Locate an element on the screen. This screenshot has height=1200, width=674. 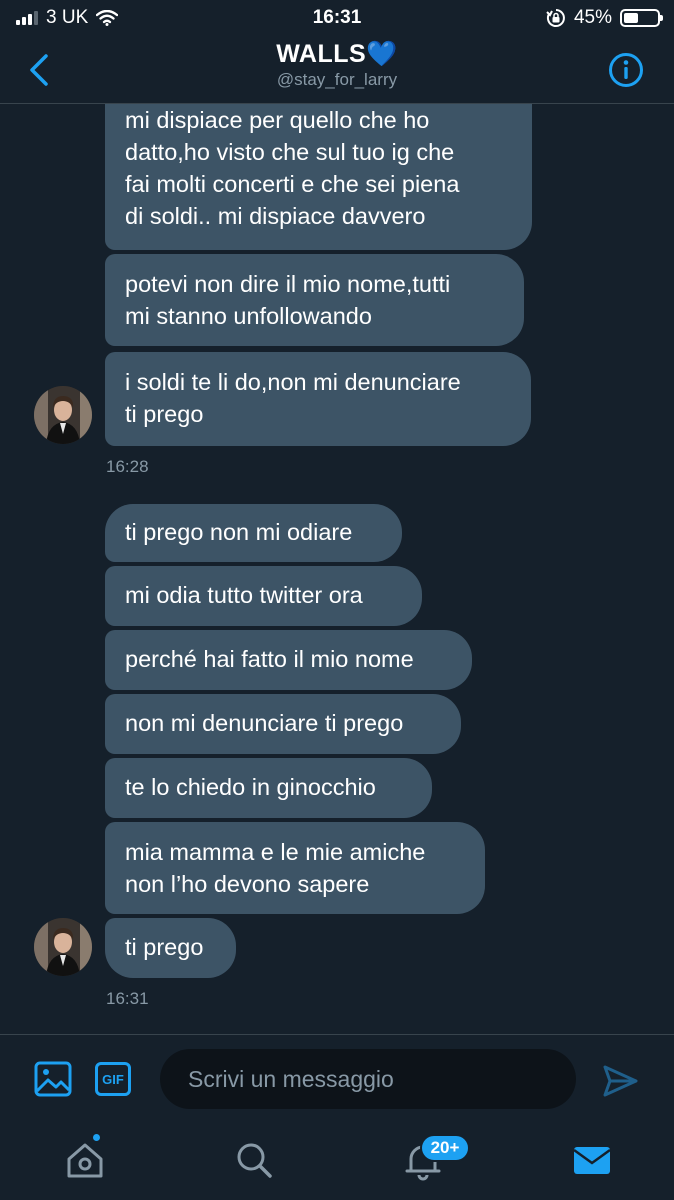
gif-button: GIF is located at coordinates (113, 1079).